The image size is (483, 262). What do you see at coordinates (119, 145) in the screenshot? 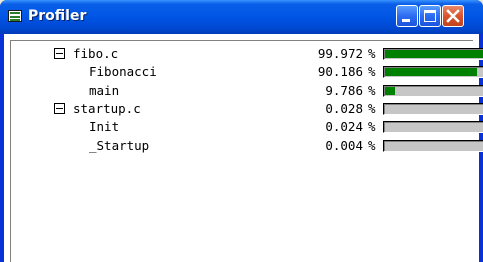
I see `row-label: _Startup` at bounding box center [119, 145].